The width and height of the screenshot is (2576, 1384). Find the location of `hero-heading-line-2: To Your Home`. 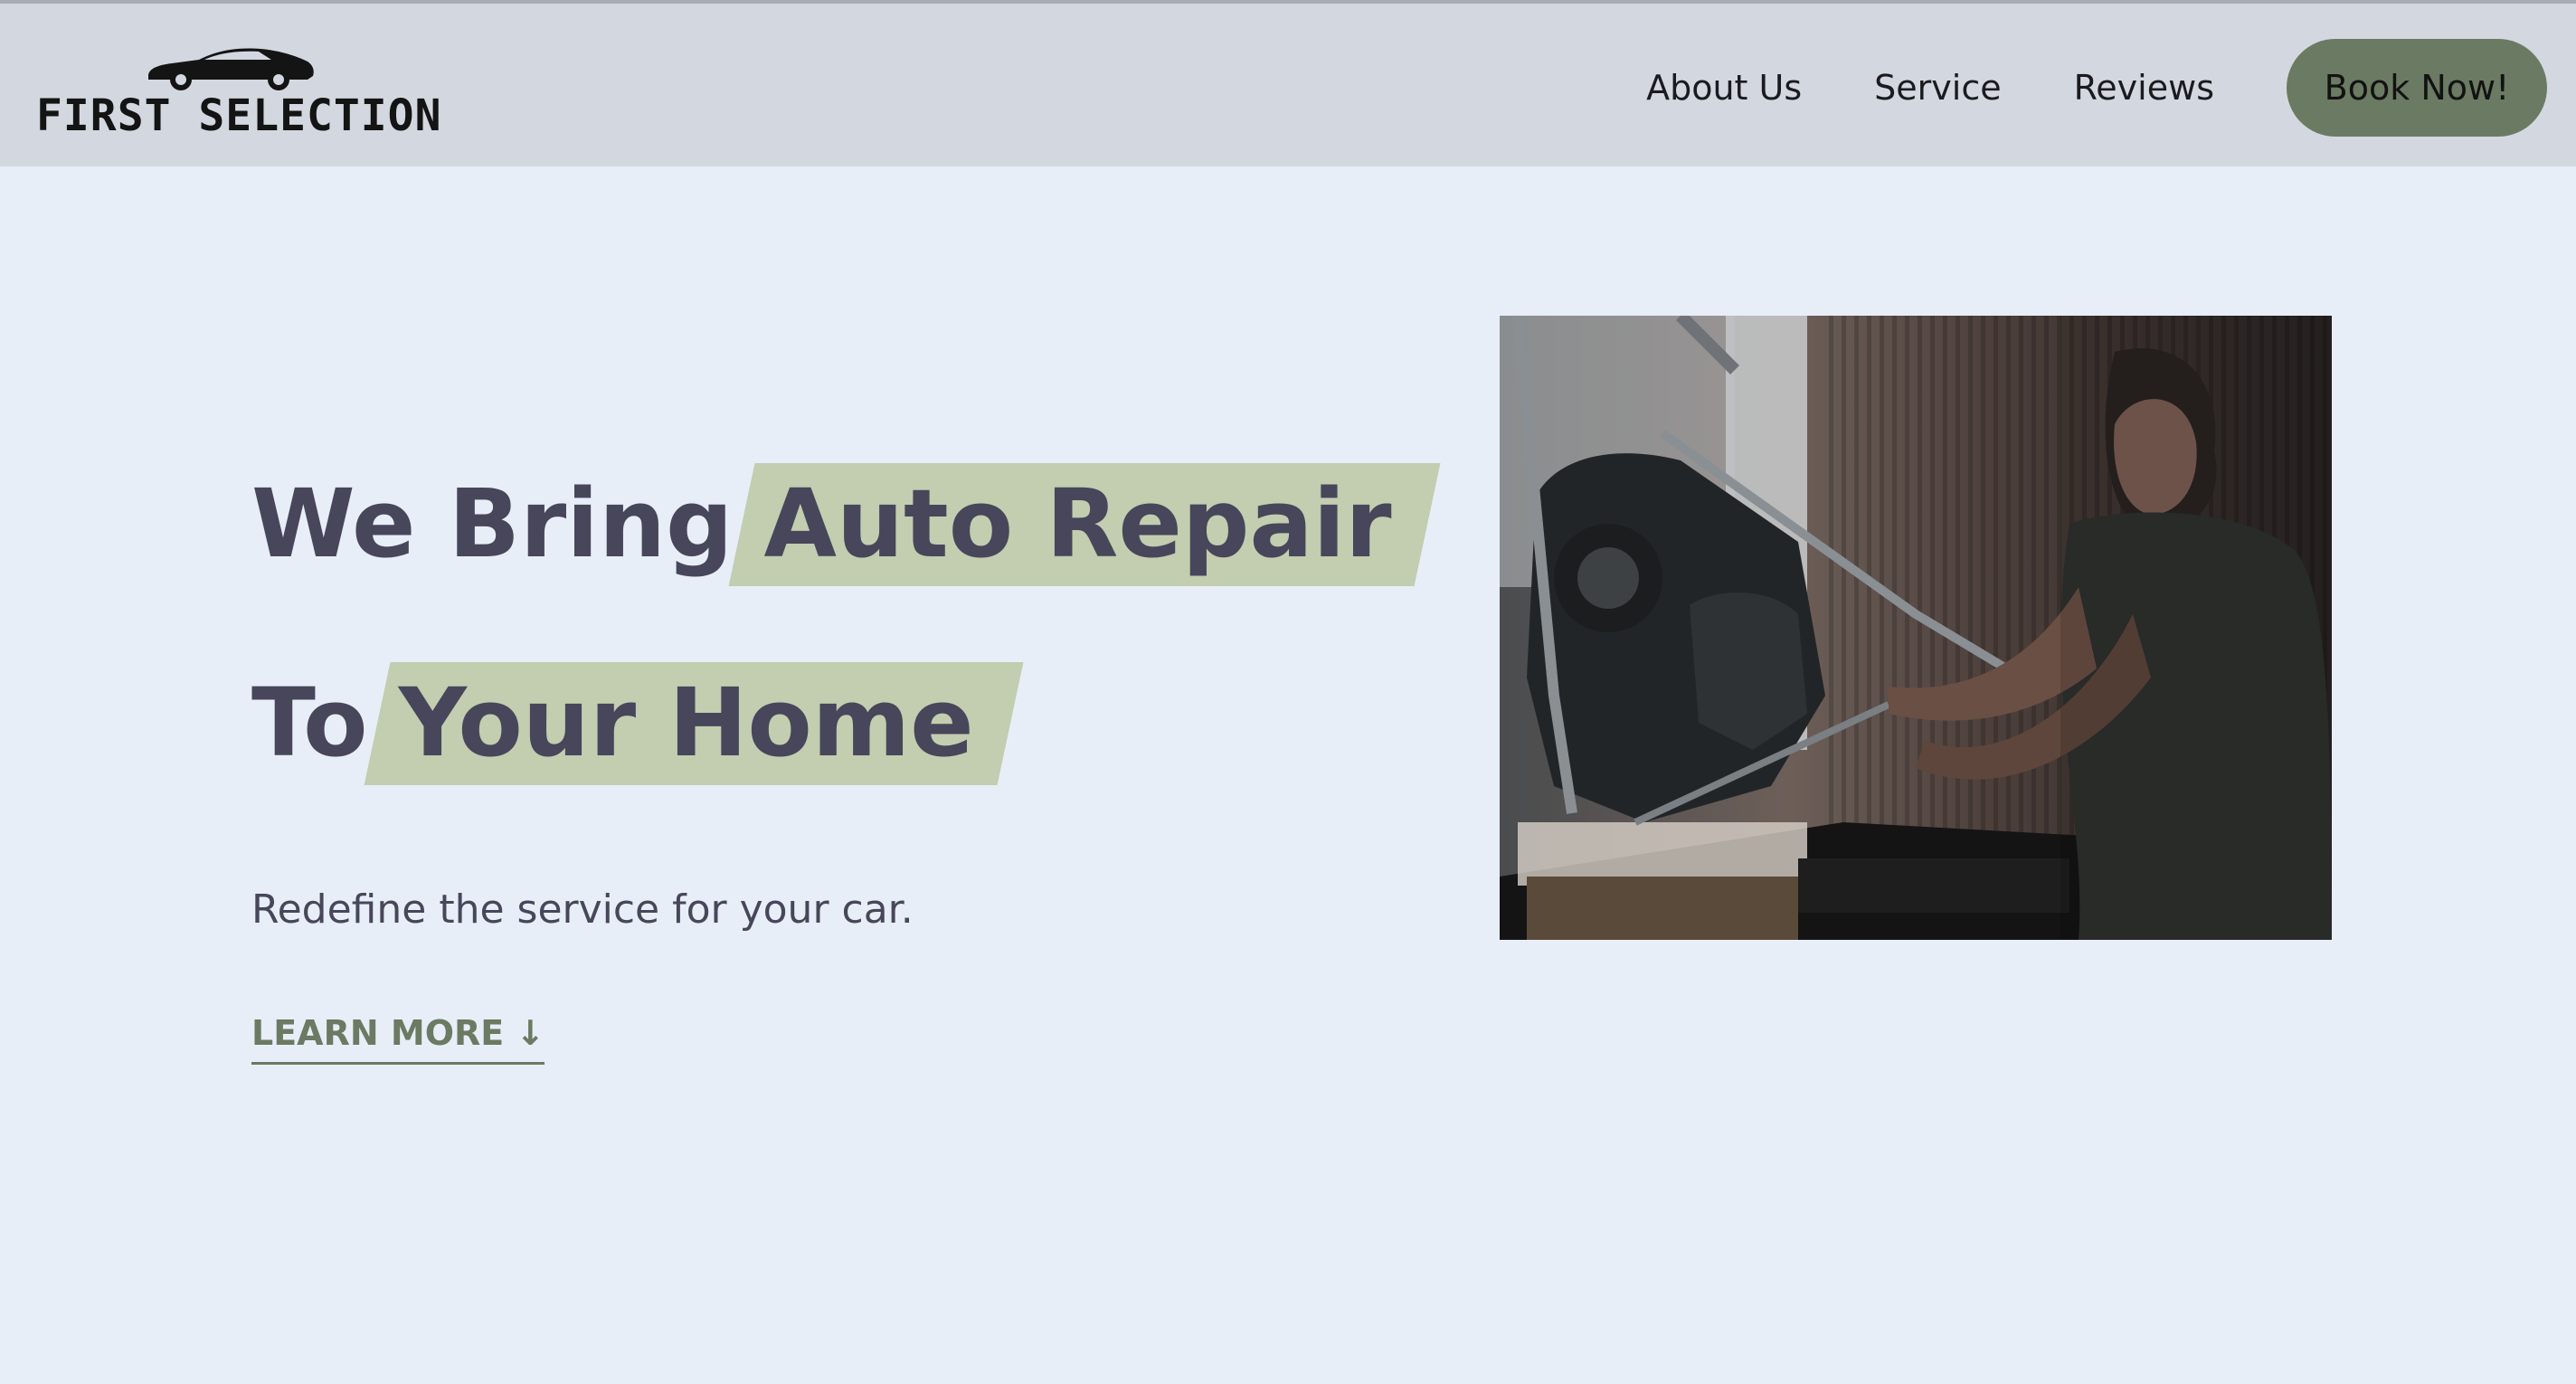

hero-heading-line-2: To Your Home is located at coordinates (638, 723).